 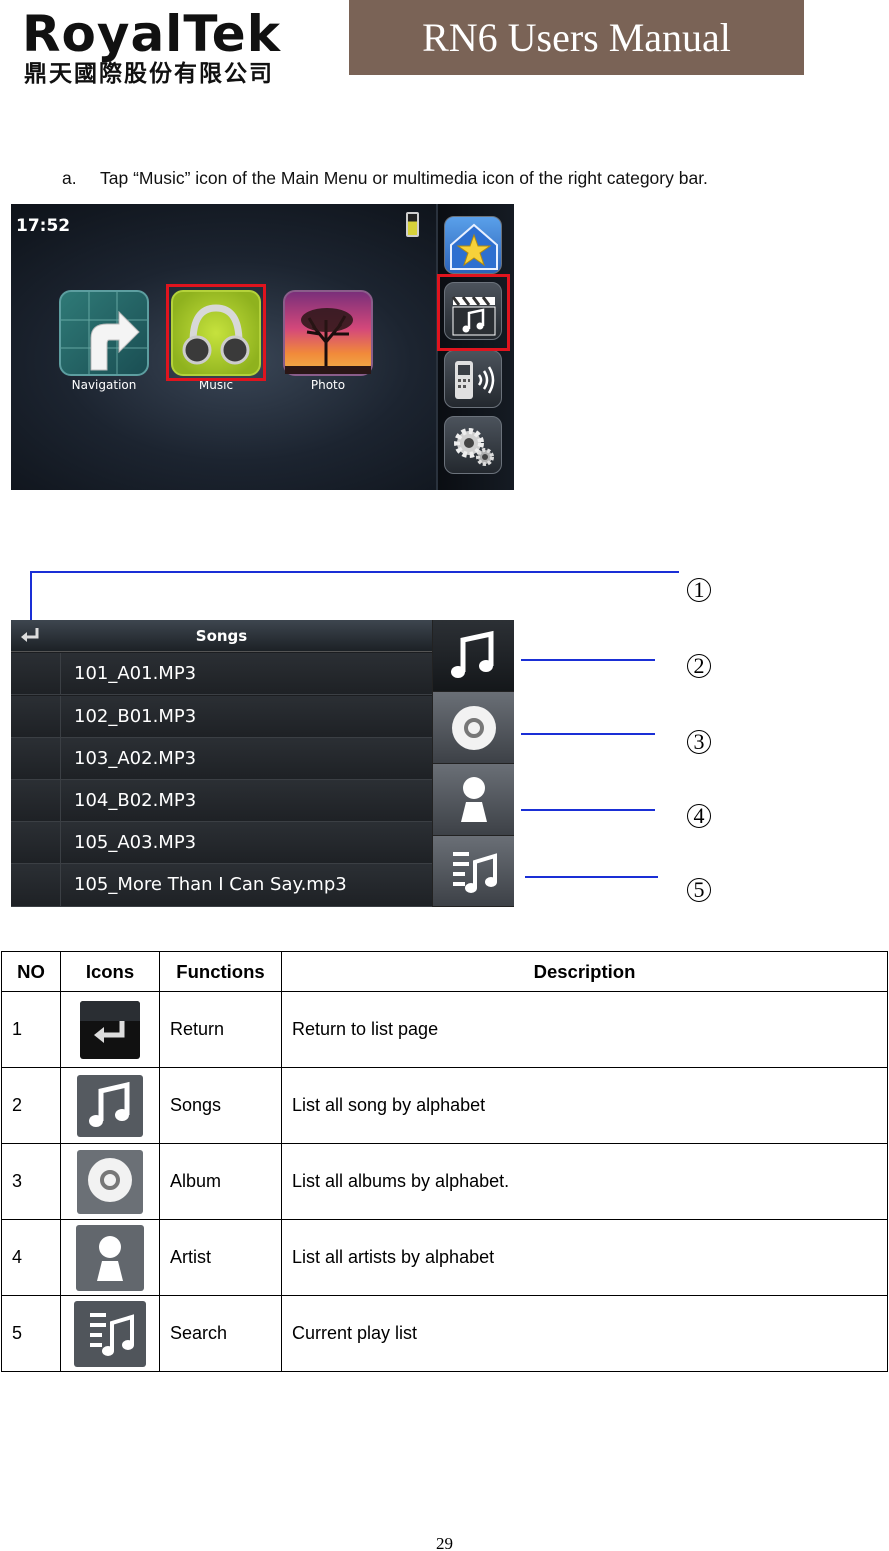 I want to click on row-function: Album, so click(x=220, y=1181).